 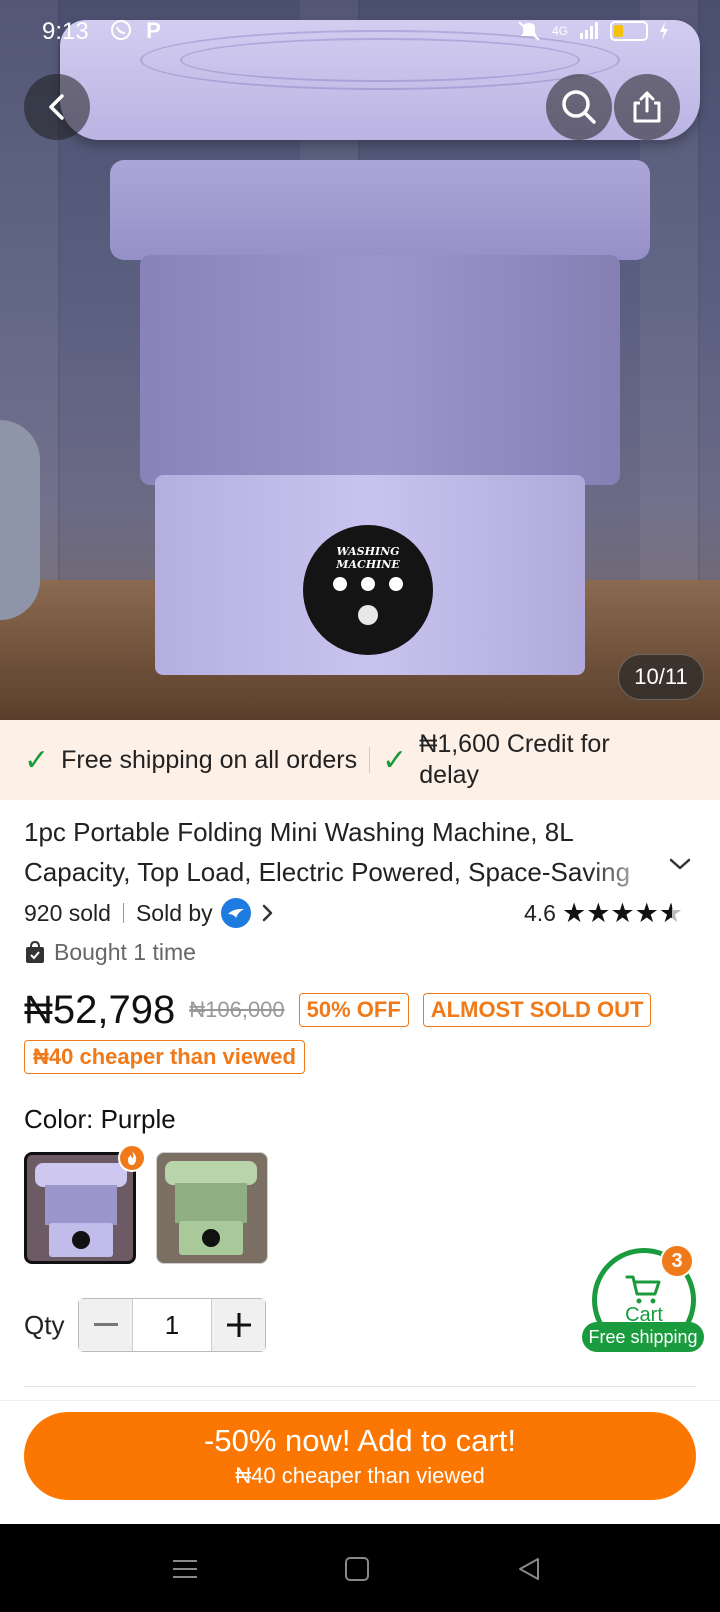 What do you see at coordinates (368, 558) in the screenshot?
I see `dial-label: WASHING MACHINE` at bounding box center [368, 558].